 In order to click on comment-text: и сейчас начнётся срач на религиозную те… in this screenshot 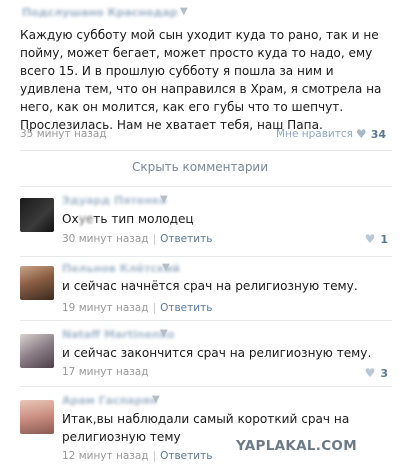, I will do `click(210, 286)`.